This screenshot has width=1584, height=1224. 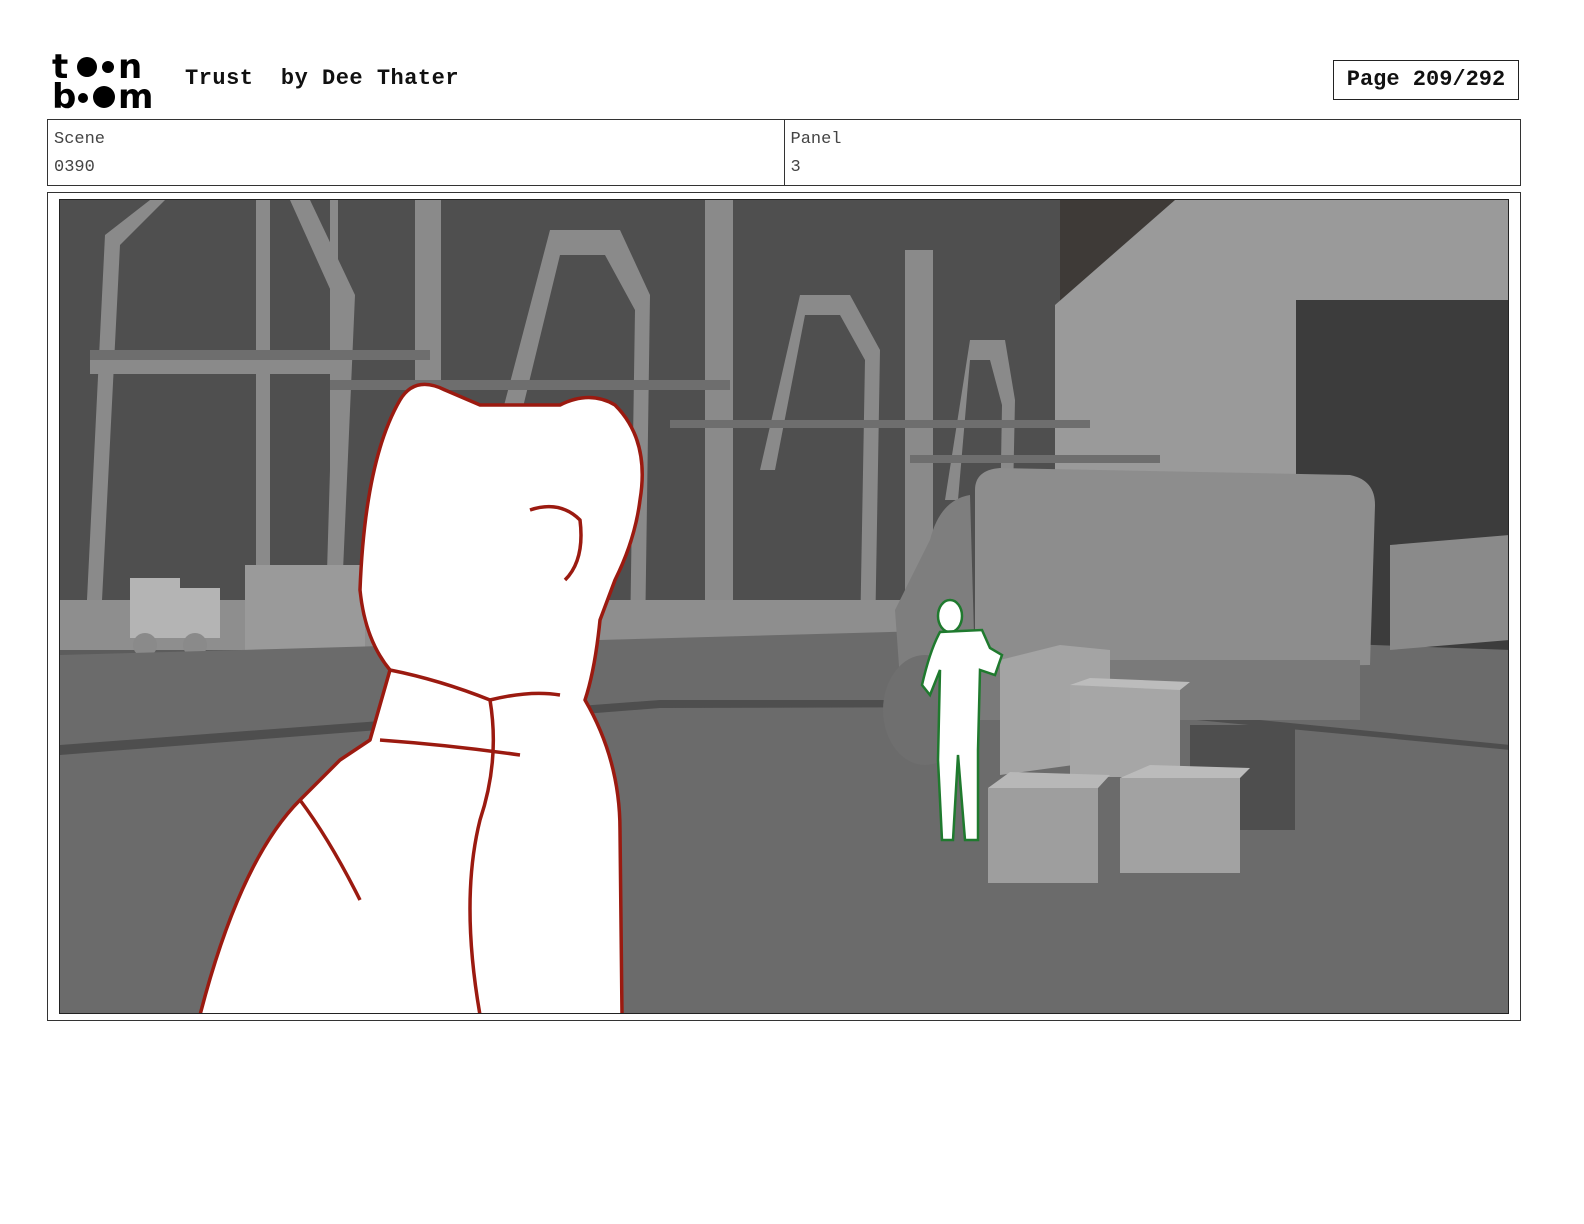 What do you see at coordinates (135, 94) in the screenshot?
I see `svg-text: m` at bounding box center [135, 94].